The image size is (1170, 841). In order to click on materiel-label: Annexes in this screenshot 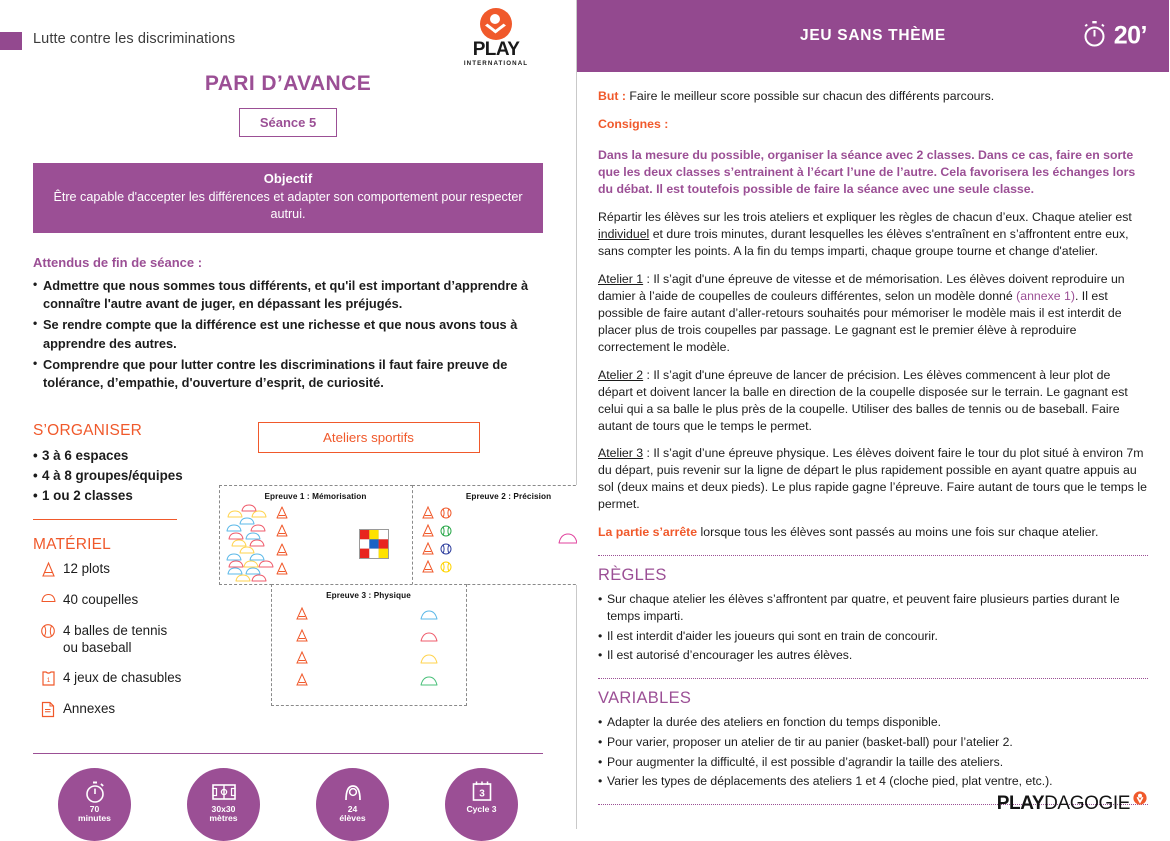, I will do `click(89, 708)`.